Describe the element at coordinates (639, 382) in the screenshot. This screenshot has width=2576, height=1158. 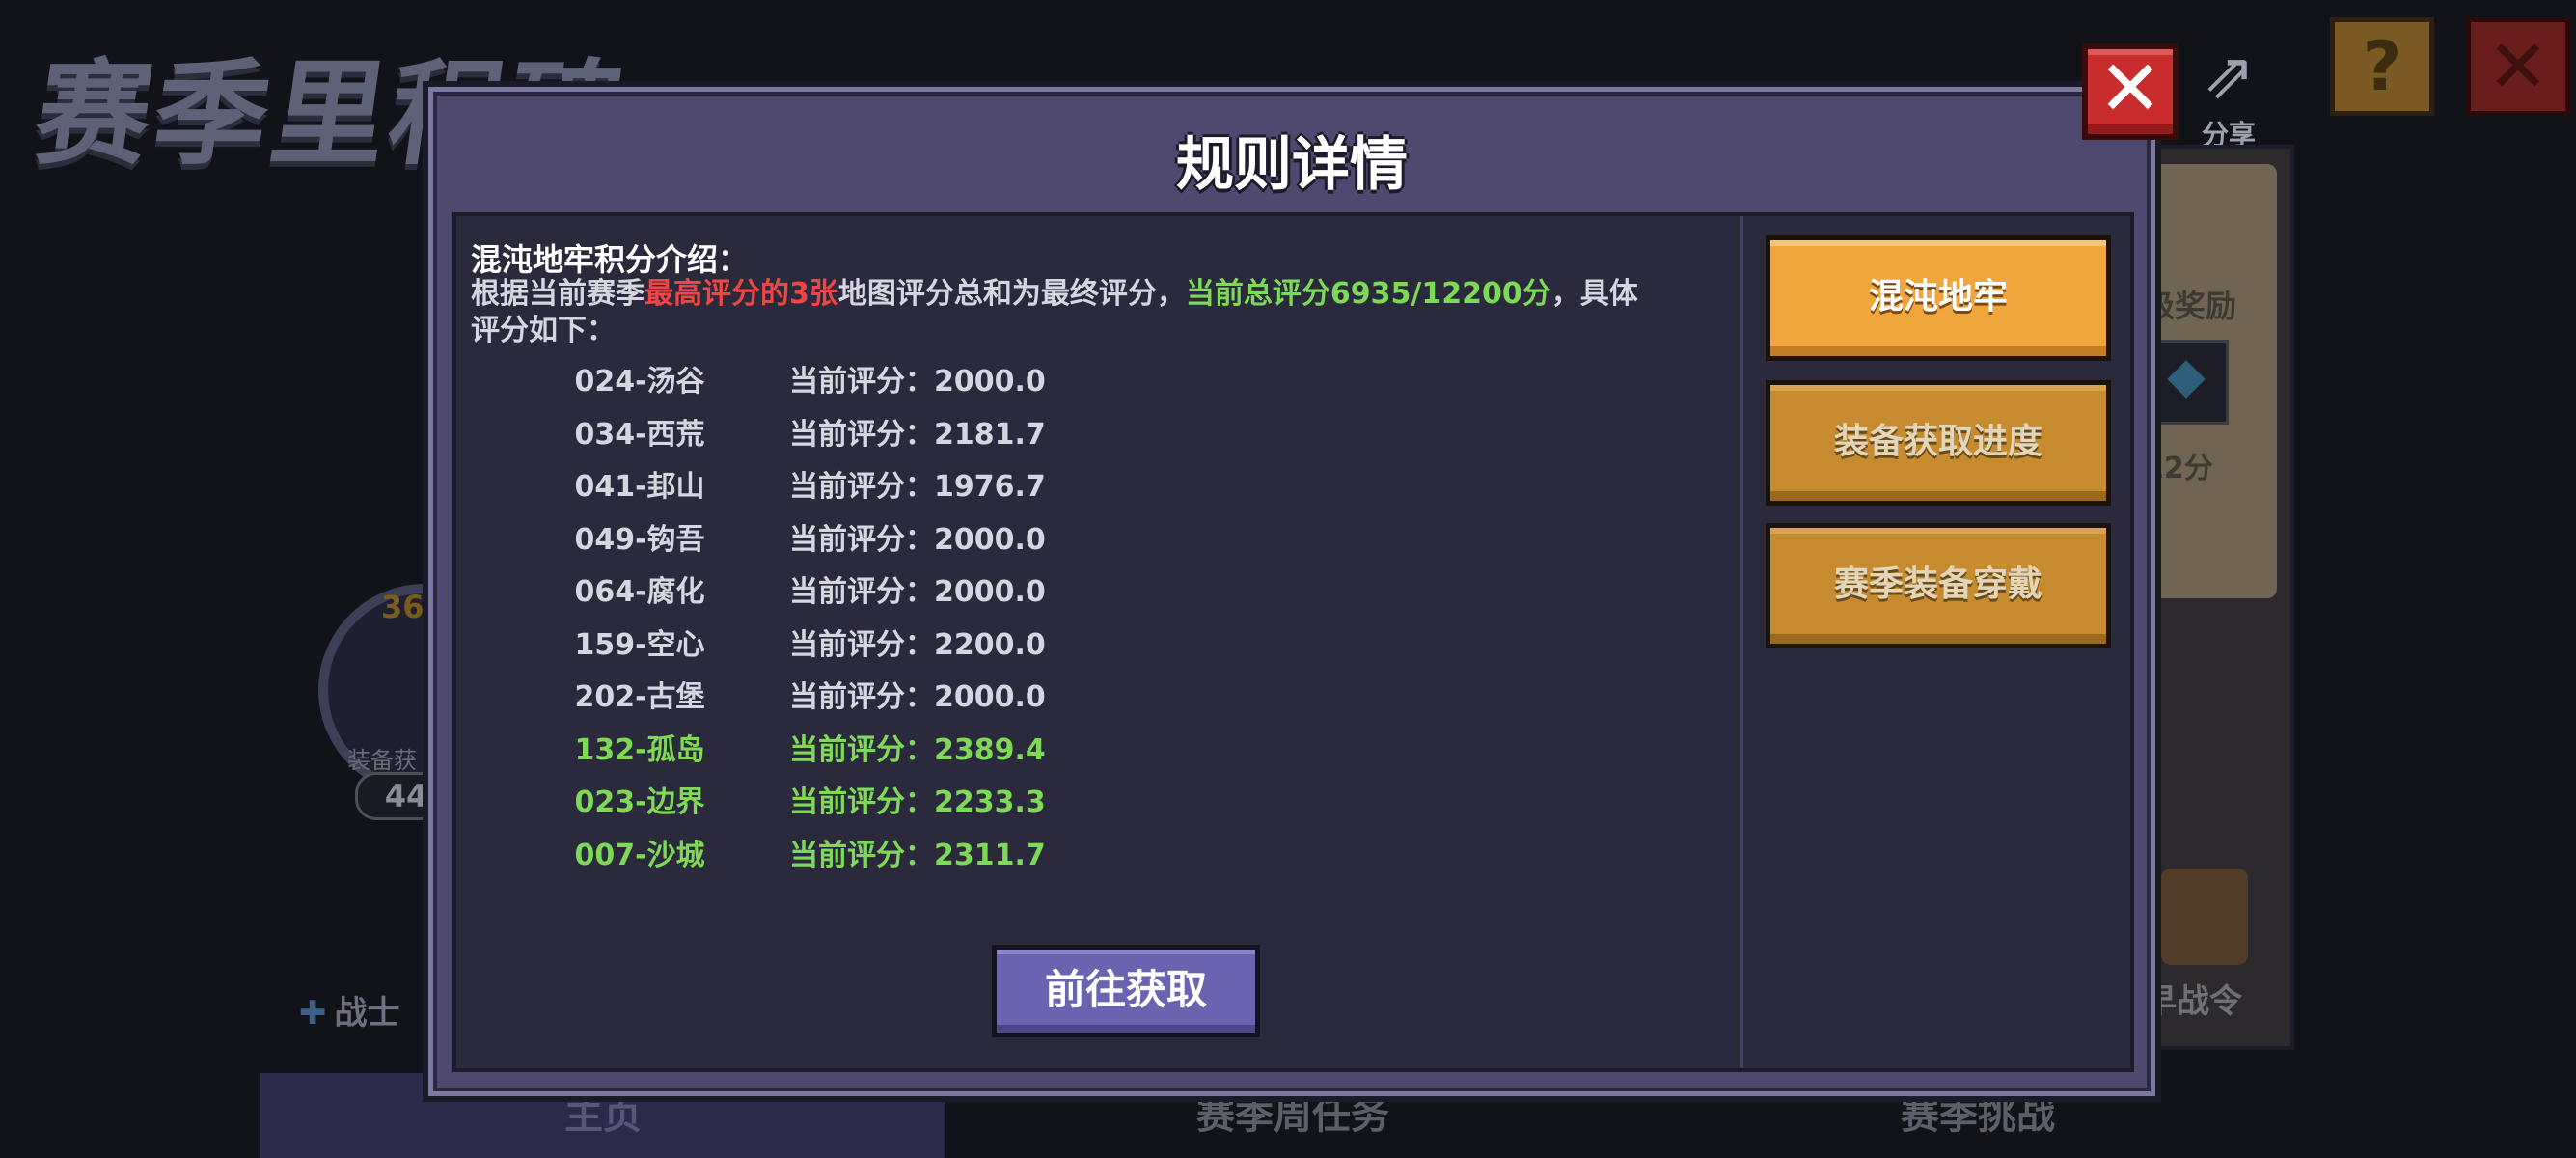
I see `map-name: 024-汤谷` at that location.